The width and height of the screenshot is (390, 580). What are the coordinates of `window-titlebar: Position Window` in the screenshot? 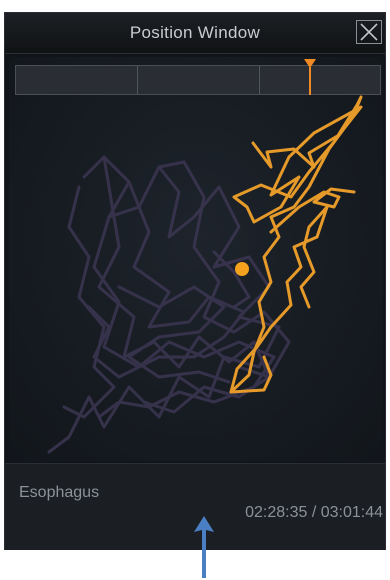 It's located at (195, 33).